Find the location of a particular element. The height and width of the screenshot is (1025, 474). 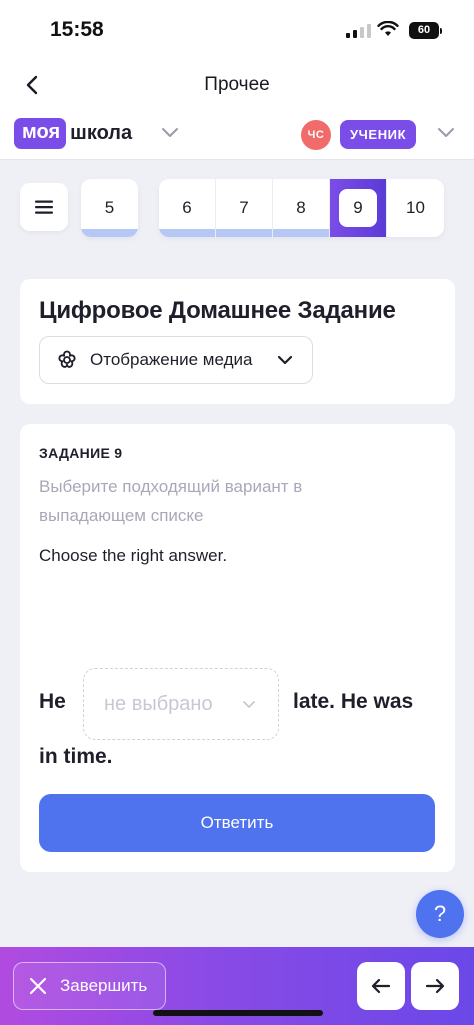

question-tab-9-label: 9 is located at coordinates (358, 208).